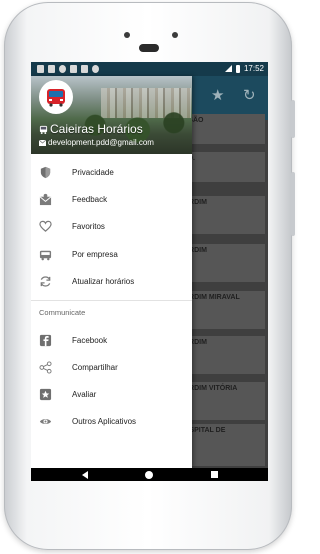 Image resolution: width=320 pixels, height=554 pixels. I want to click on menu-item-label: Feedback, so click(90, 199).